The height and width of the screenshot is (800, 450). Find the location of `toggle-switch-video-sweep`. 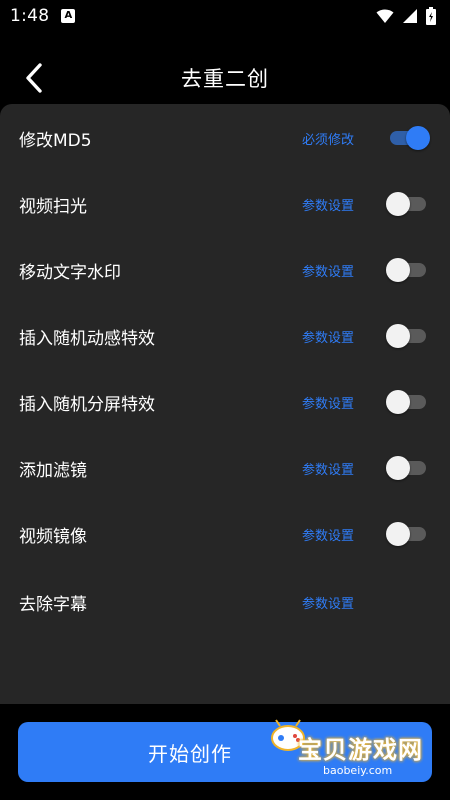

toggle-switch-video-sweep is located at coordinates (406, 204).